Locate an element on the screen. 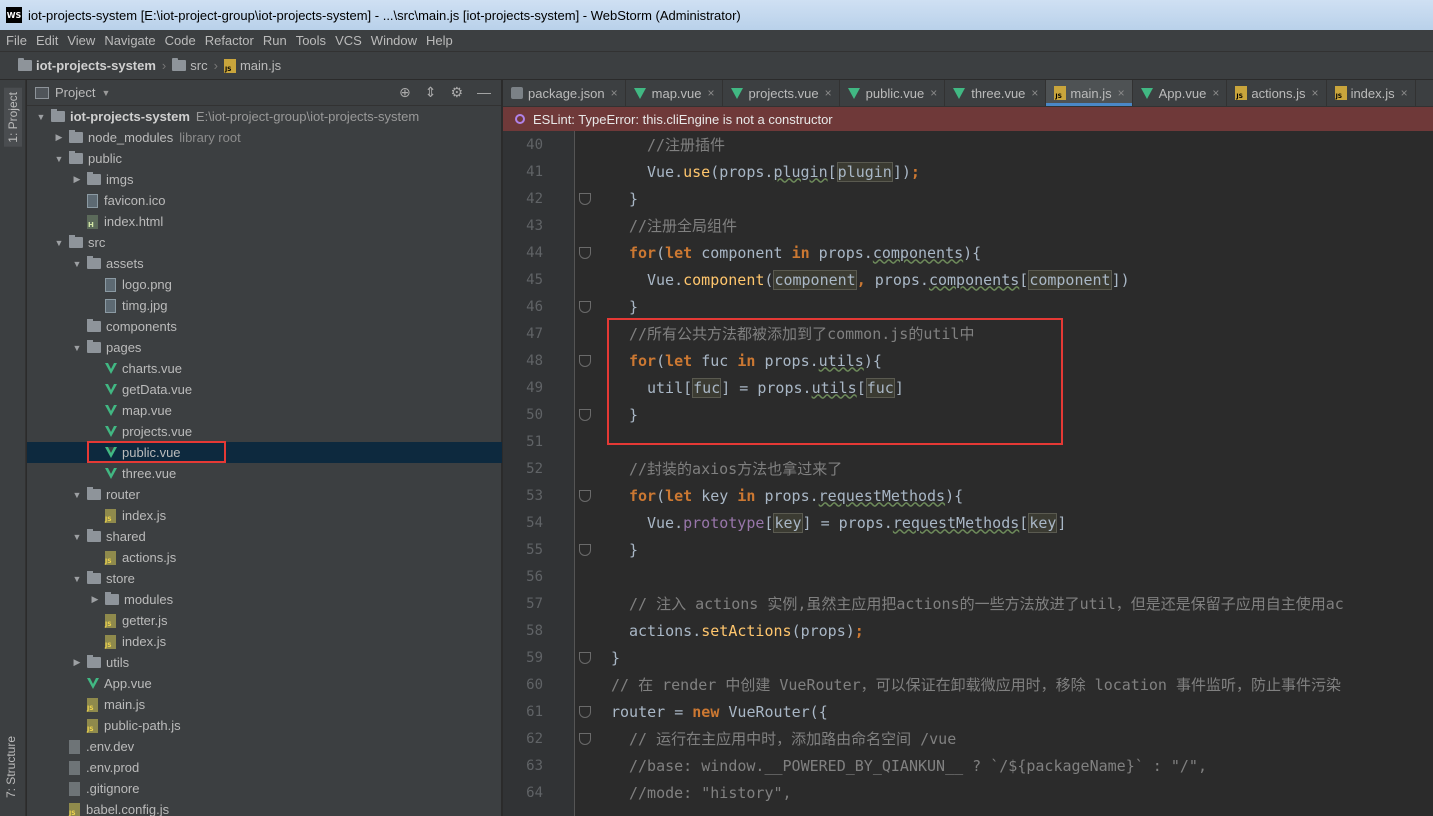  tree-item: ▼ store is located at coordinates (264, 578).